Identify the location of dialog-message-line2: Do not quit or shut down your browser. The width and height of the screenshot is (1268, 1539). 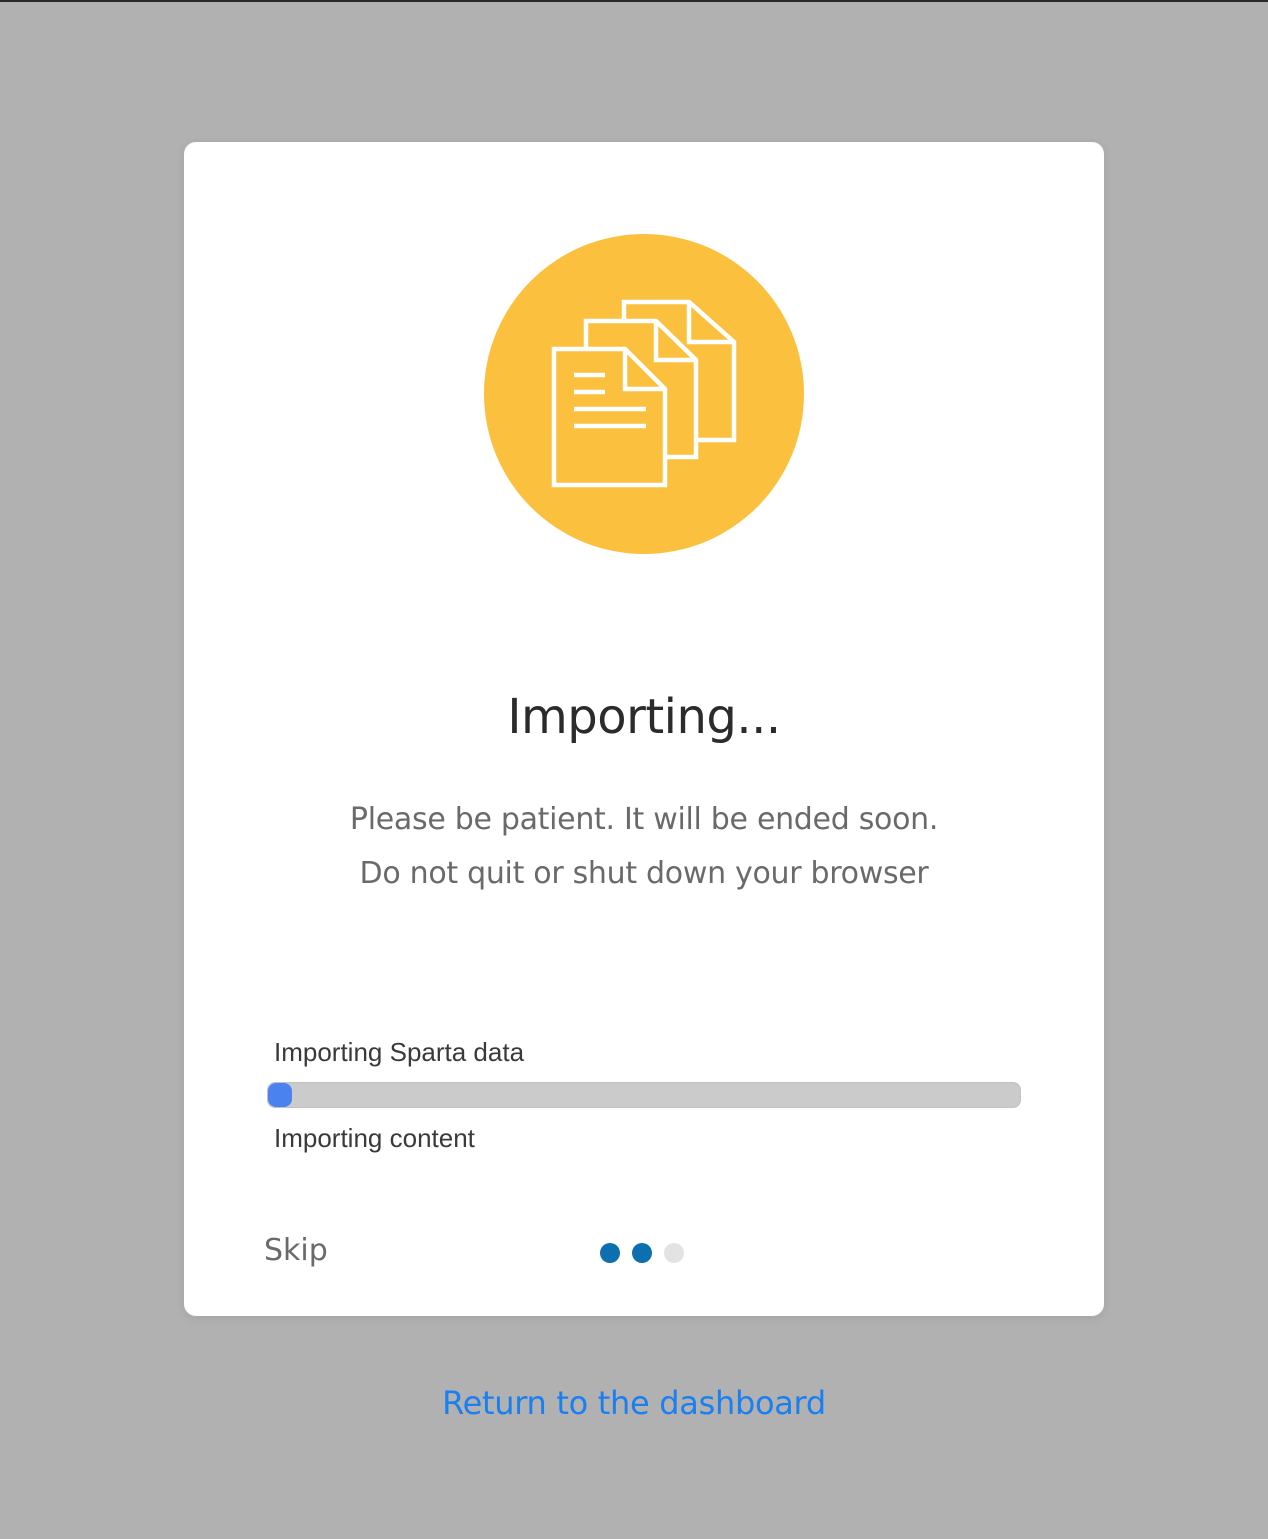
(644, 873).